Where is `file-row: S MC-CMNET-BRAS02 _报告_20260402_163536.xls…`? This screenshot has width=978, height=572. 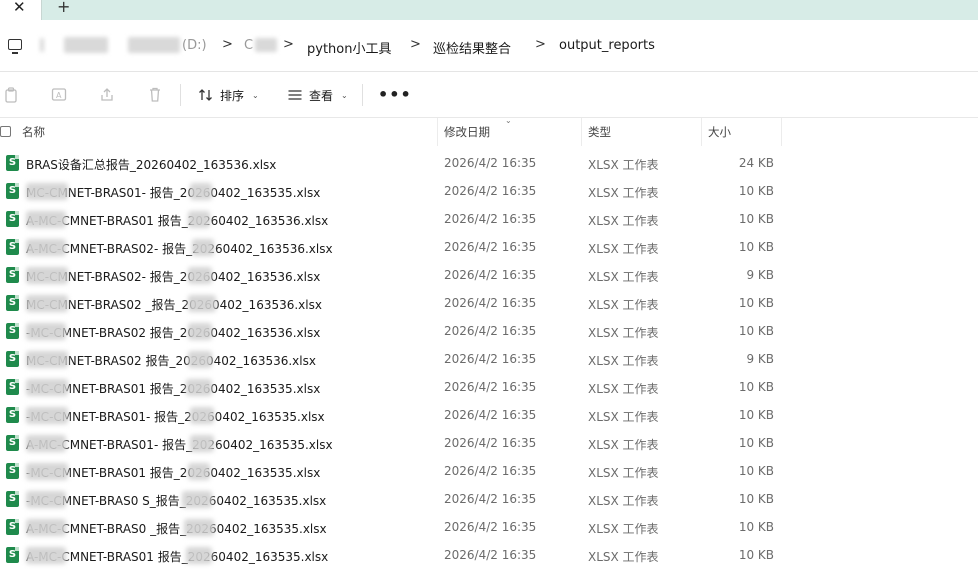 file-row: S MC-CMNET-BRAS02 _报告_20260402_163536.xls… is located at coordinates (489, 304).